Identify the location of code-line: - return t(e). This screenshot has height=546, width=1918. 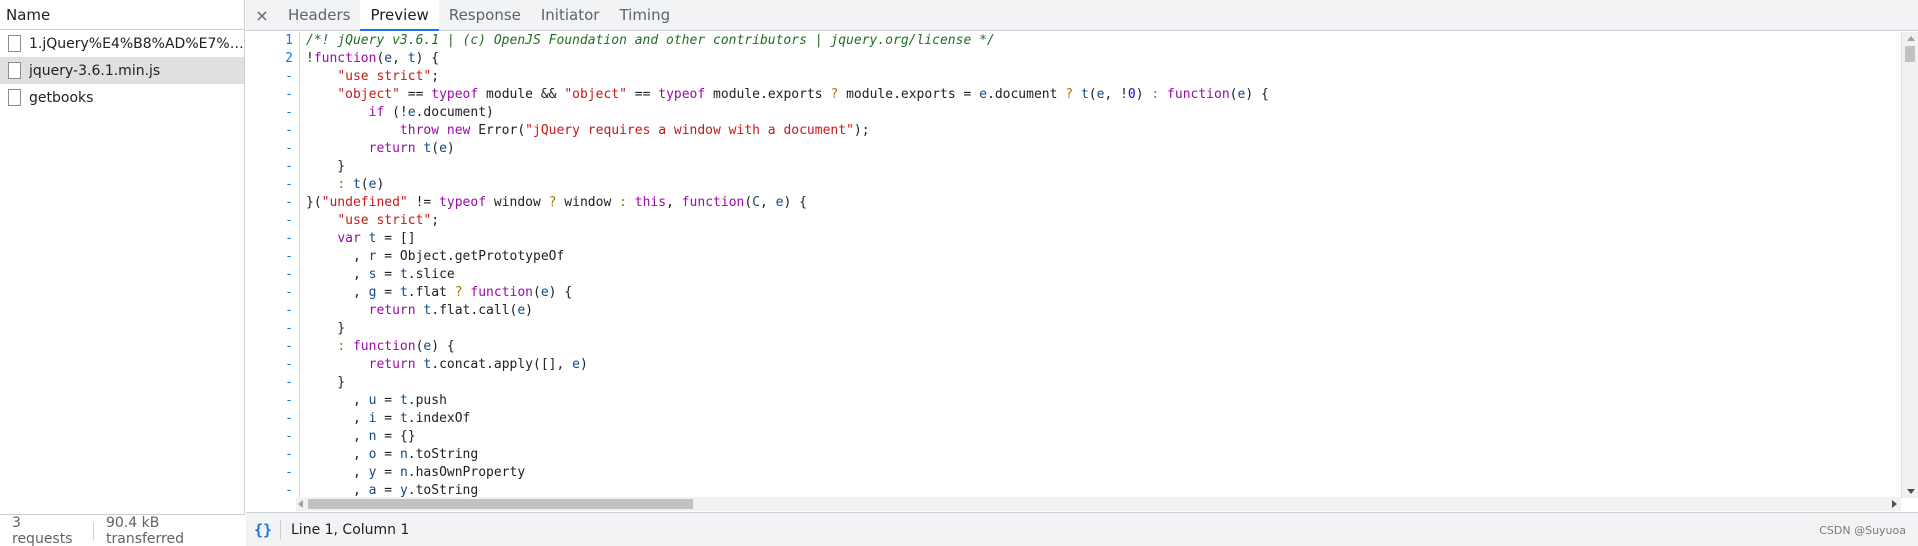
(1073, 149).